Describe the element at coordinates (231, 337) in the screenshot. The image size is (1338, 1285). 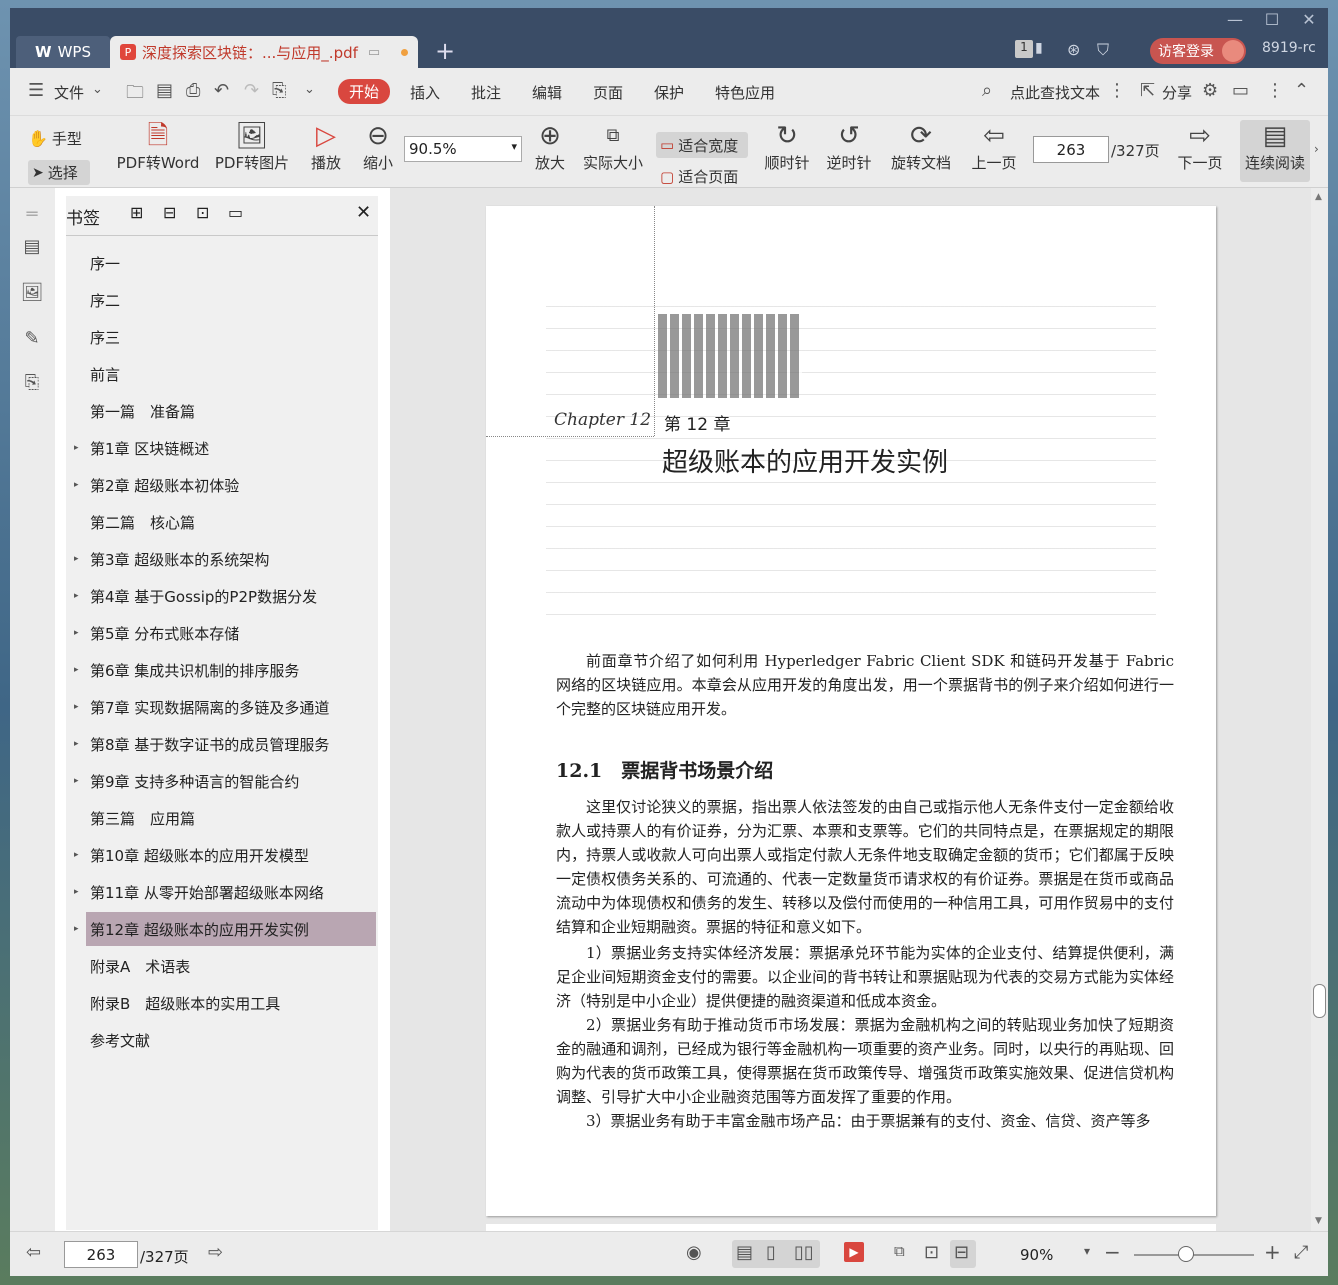
I see `bookmark-item: 序三` at that location.